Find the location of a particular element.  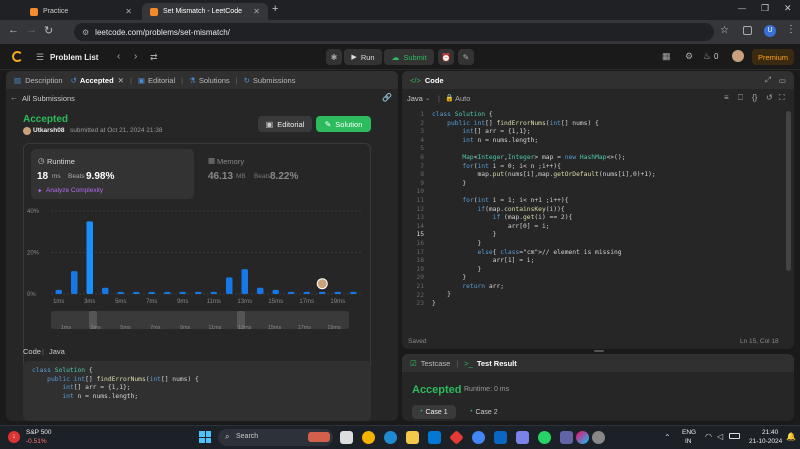

address-bar: ⚙ leetcode.com/problems/set-mismatch/ is located at coordinates (394, 32).